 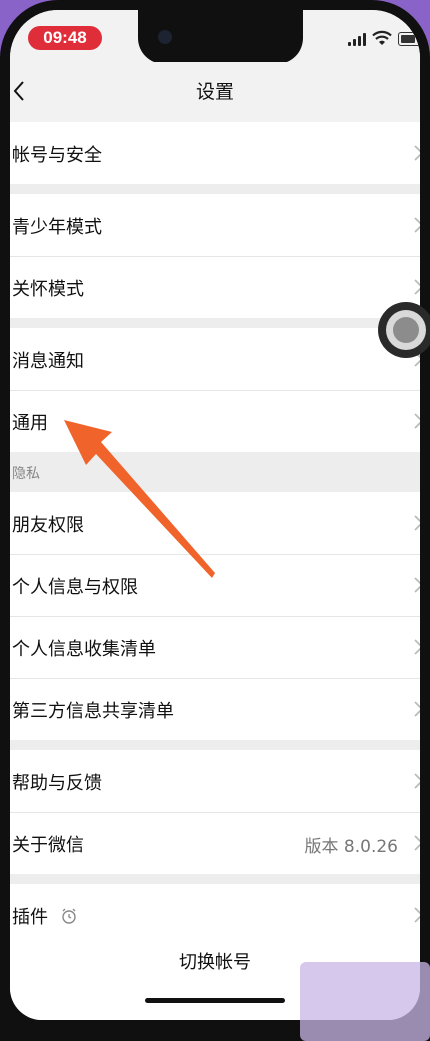 I want to click on section-label: 隐私, so click(x=26, y=474).